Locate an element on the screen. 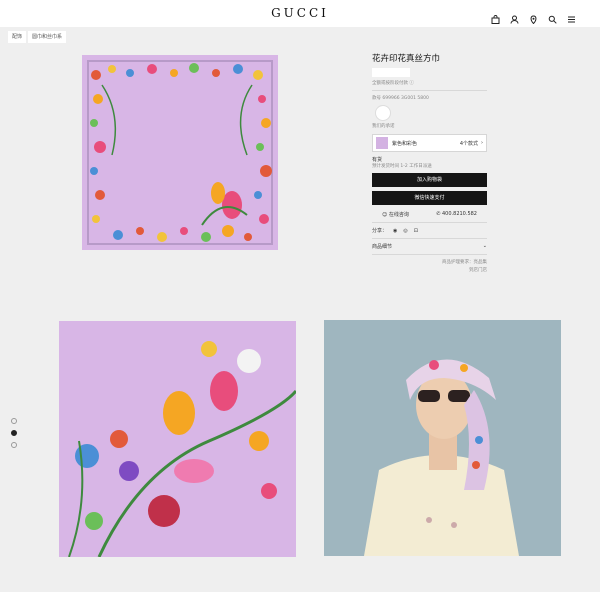 This screenshot has width=600, height=592. breadcrumb-item: 圆巾和丝巾系 is located at coordinates (47, 37).